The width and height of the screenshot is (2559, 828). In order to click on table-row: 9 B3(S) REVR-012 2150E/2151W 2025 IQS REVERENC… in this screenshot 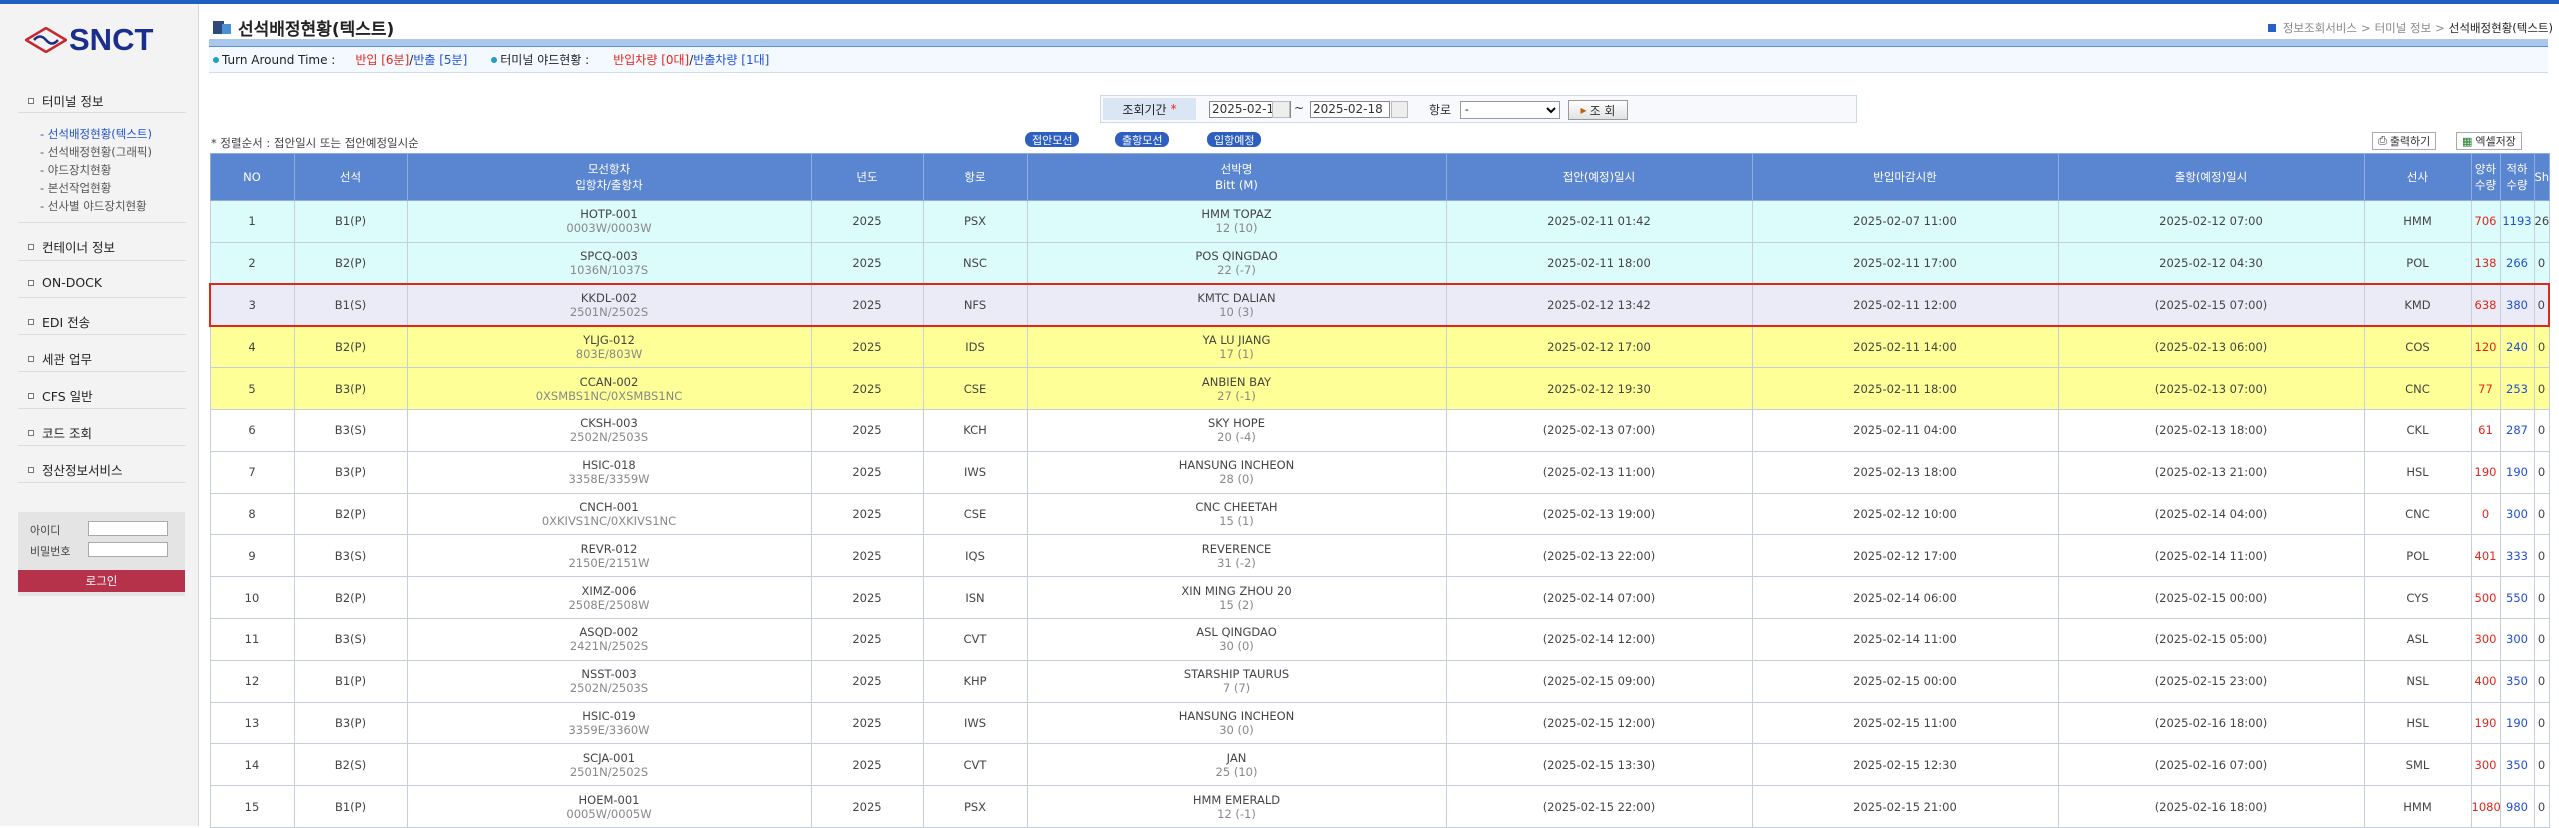, I will do `click(1379, 556)`.